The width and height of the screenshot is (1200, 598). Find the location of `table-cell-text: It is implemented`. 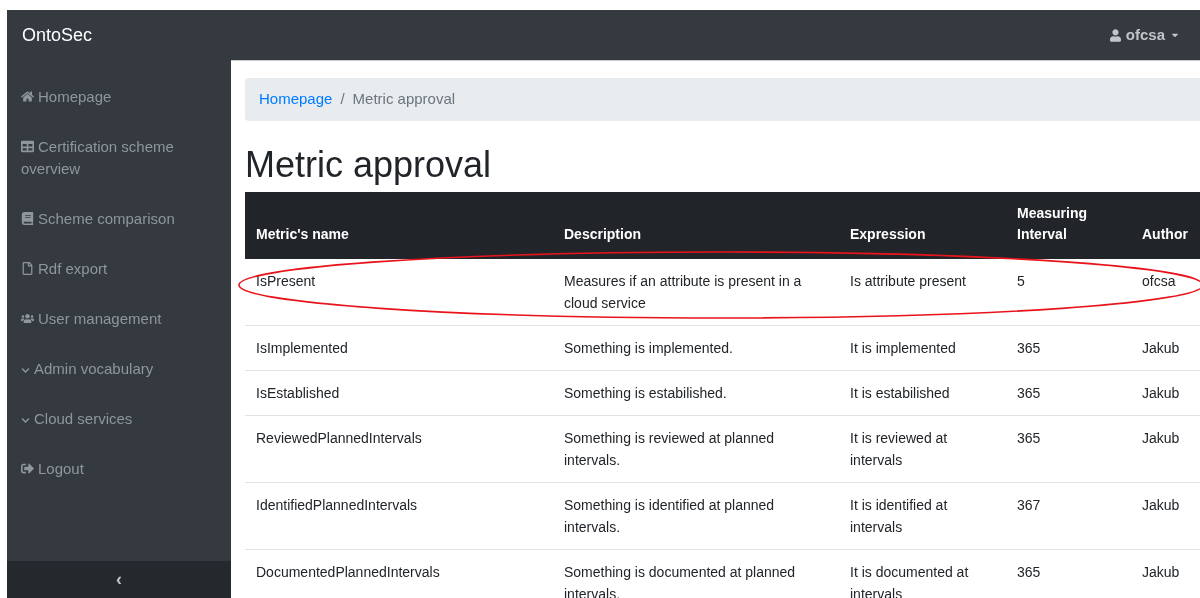

table-cell-text: It is implemented is located at coordinates (903, 348).